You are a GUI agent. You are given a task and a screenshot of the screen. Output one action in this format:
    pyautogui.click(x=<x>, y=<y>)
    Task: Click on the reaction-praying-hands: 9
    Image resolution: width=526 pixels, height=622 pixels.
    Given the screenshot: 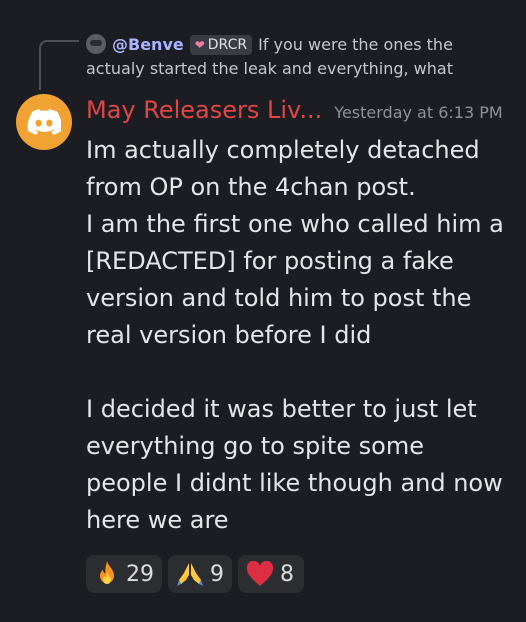 What is the action you would take?
    pyautogui.click(x=200, y=574)
    